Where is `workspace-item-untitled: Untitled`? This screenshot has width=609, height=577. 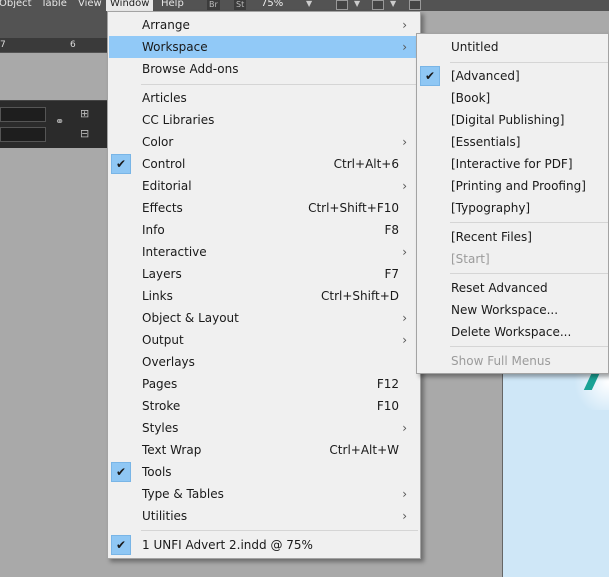 workspace-item-untitled: Untitled is located at coordinates (513, 47).